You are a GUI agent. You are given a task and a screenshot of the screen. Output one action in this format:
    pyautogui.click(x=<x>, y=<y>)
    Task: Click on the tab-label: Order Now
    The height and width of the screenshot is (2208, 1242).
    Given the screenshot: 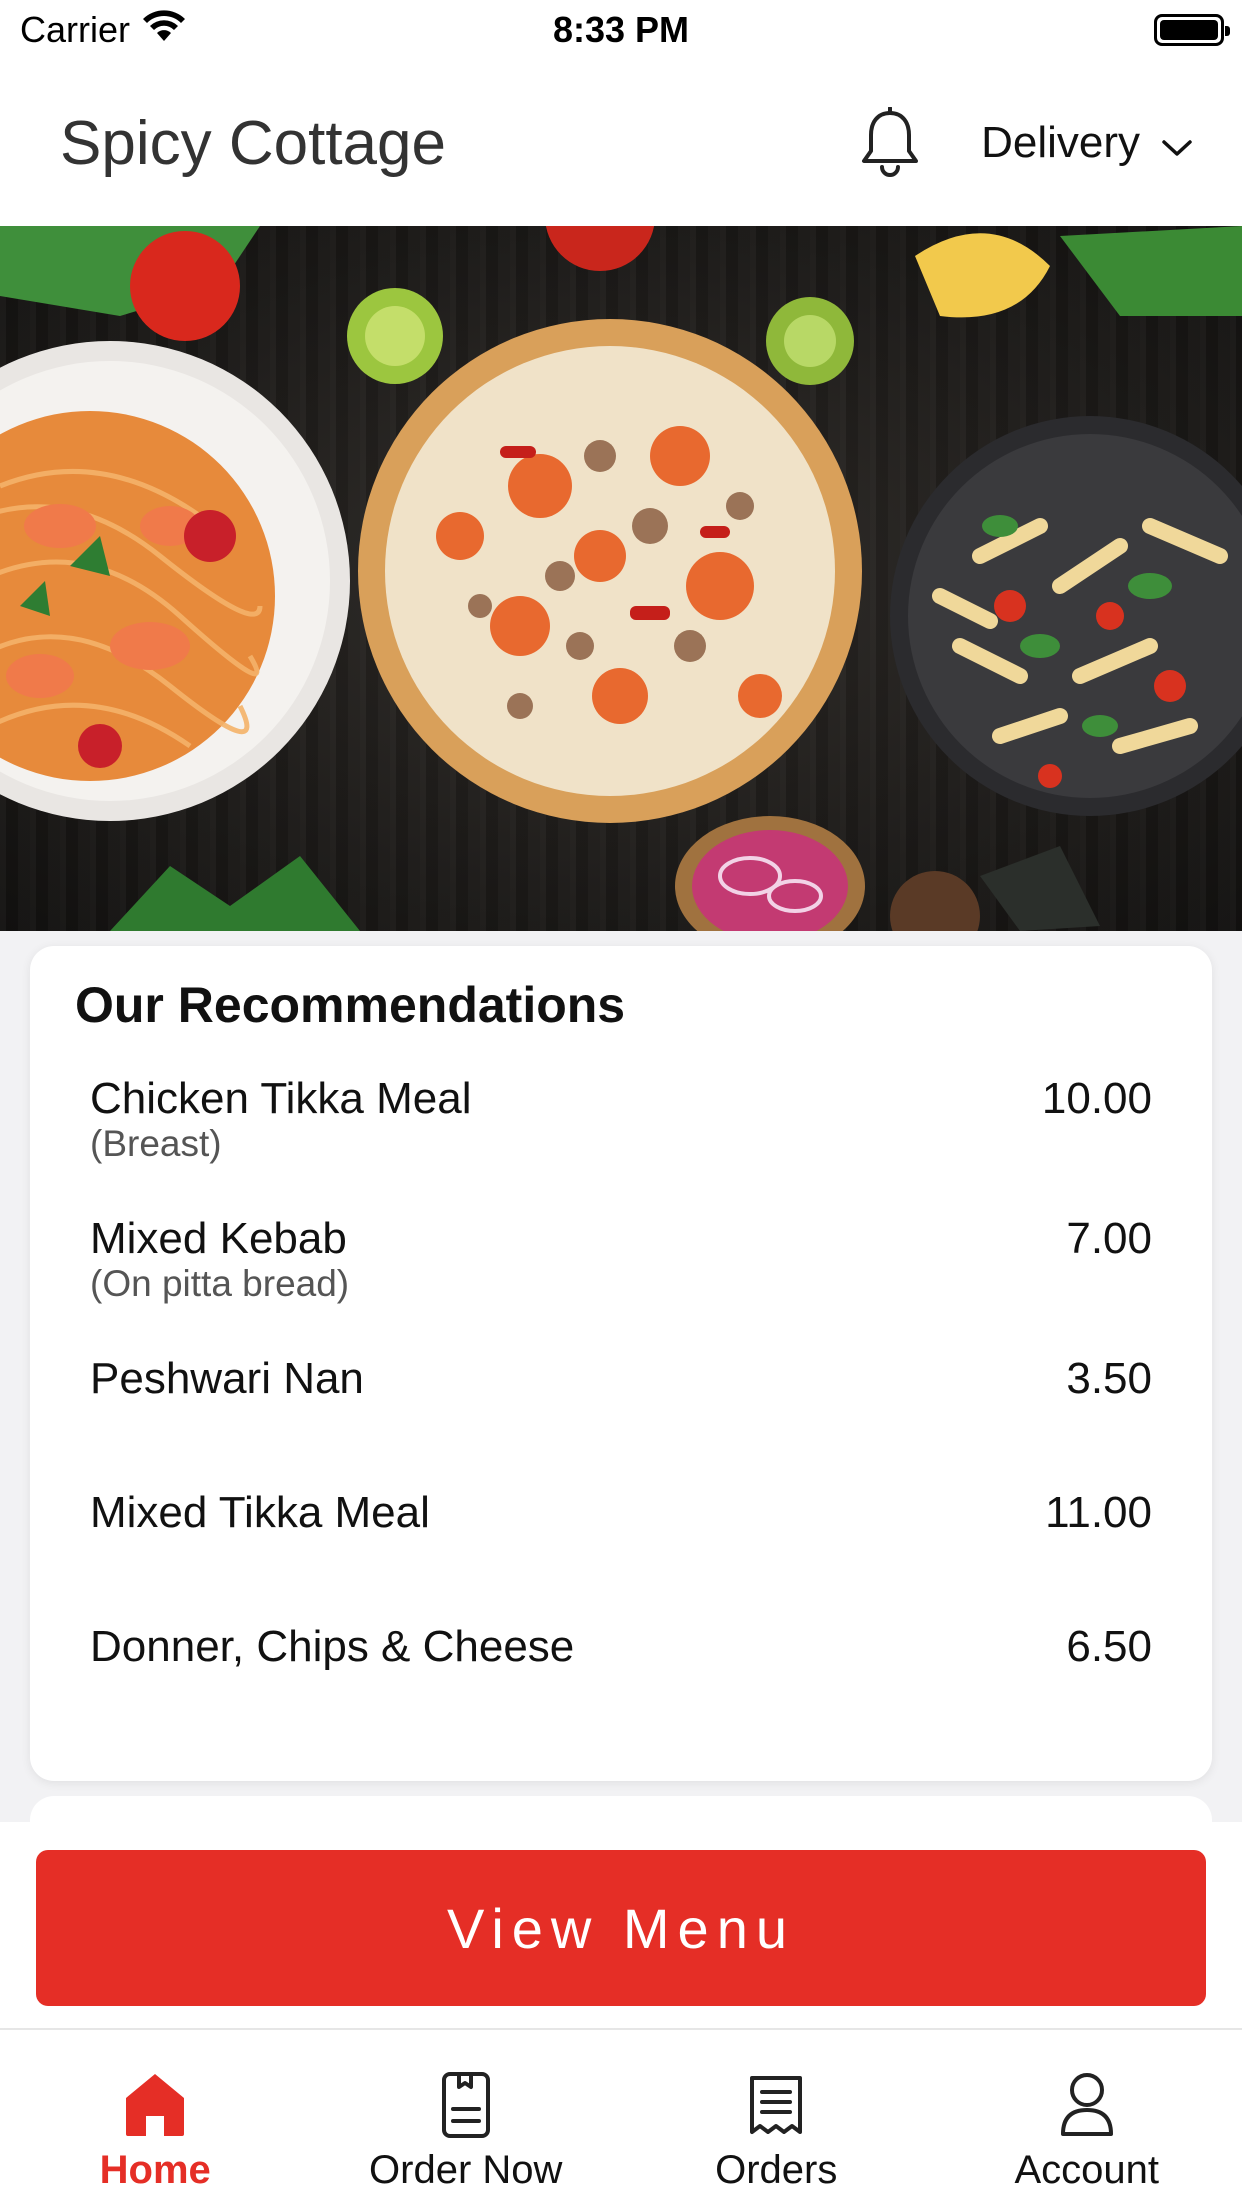 What is the action you would take?
    pyautogui.click(x=466, y=2170)
    